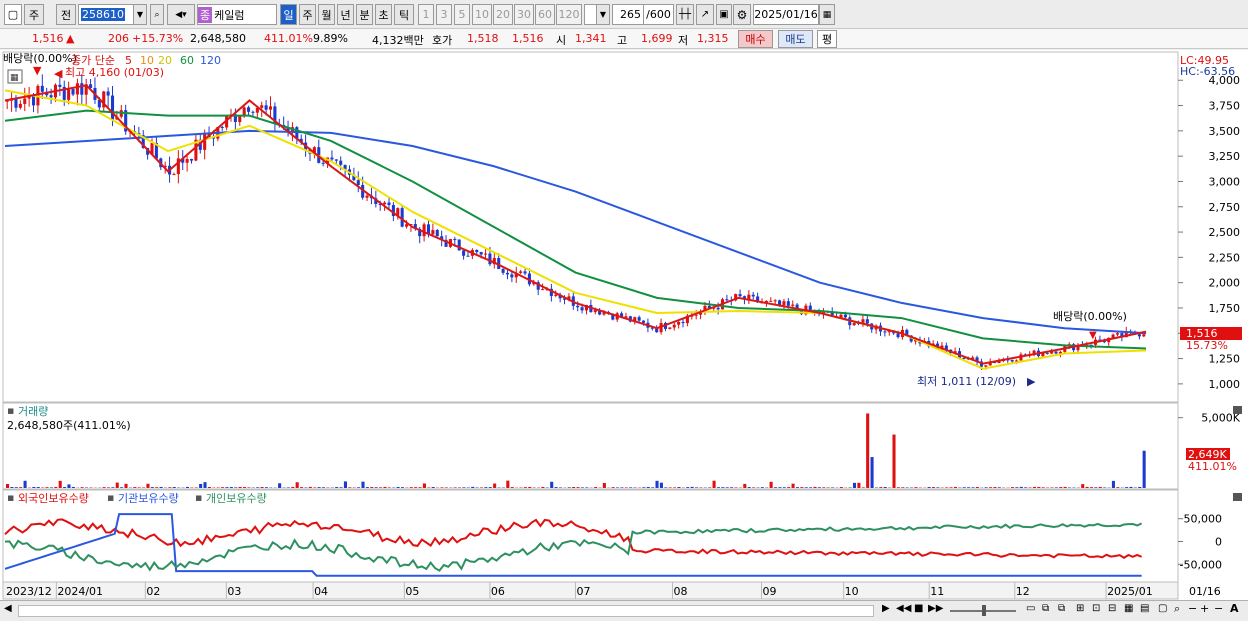  Describe the element at coordinates (446, 611) in the screenshot. I see `scroll-track` at that location.